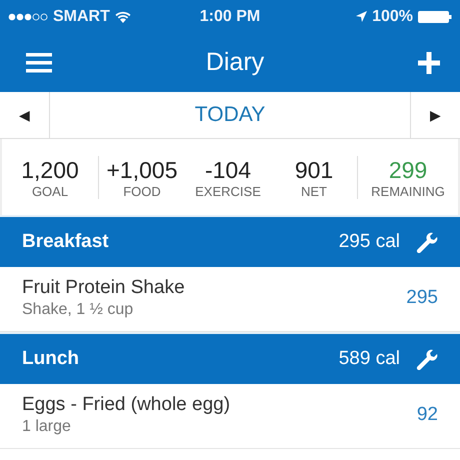  I want to click on summary-label: EXERCISE, so click(228, 191).